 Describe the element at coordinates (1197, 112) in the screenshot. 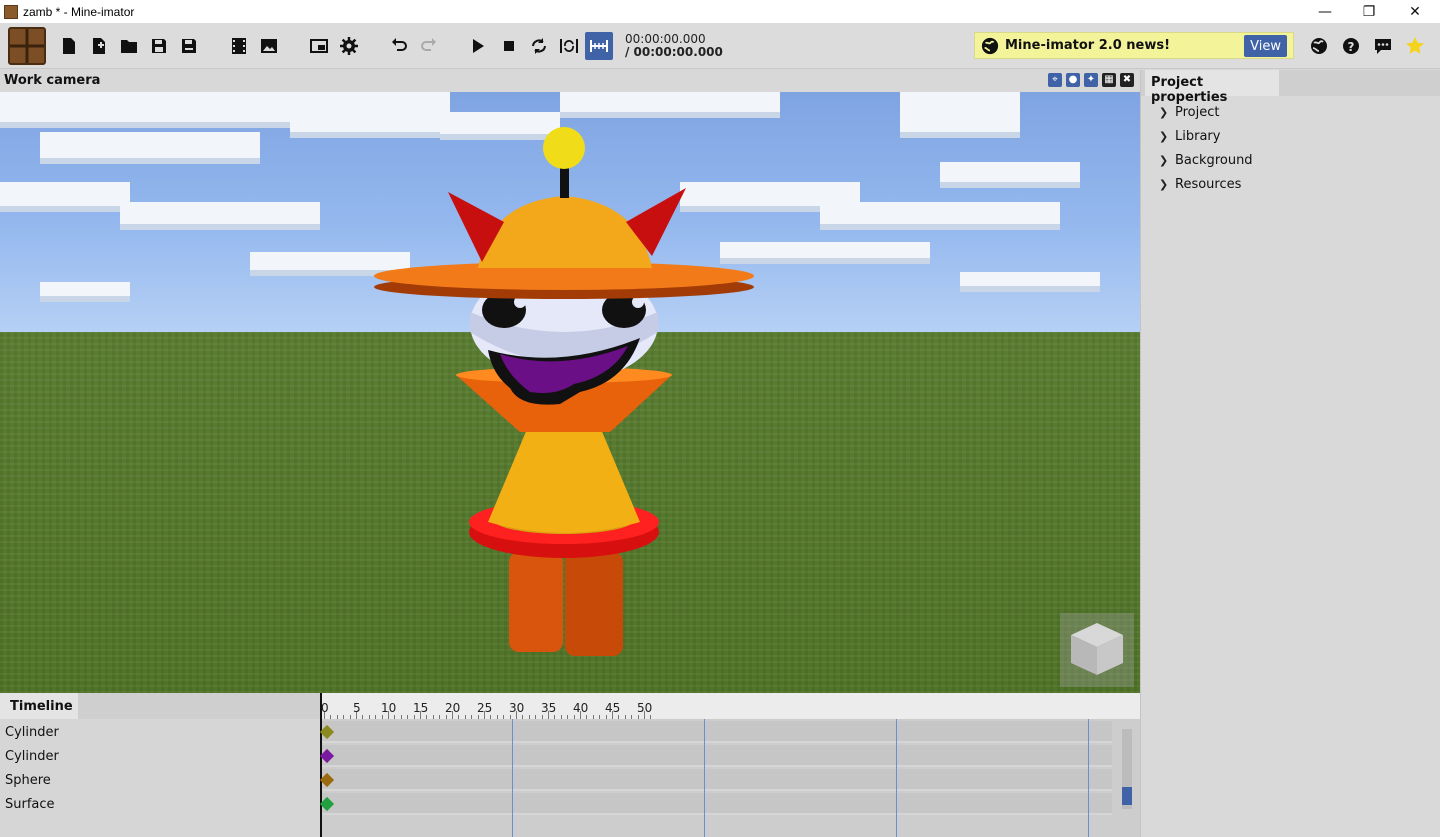

I see `panel-item-label: Project` at that location.